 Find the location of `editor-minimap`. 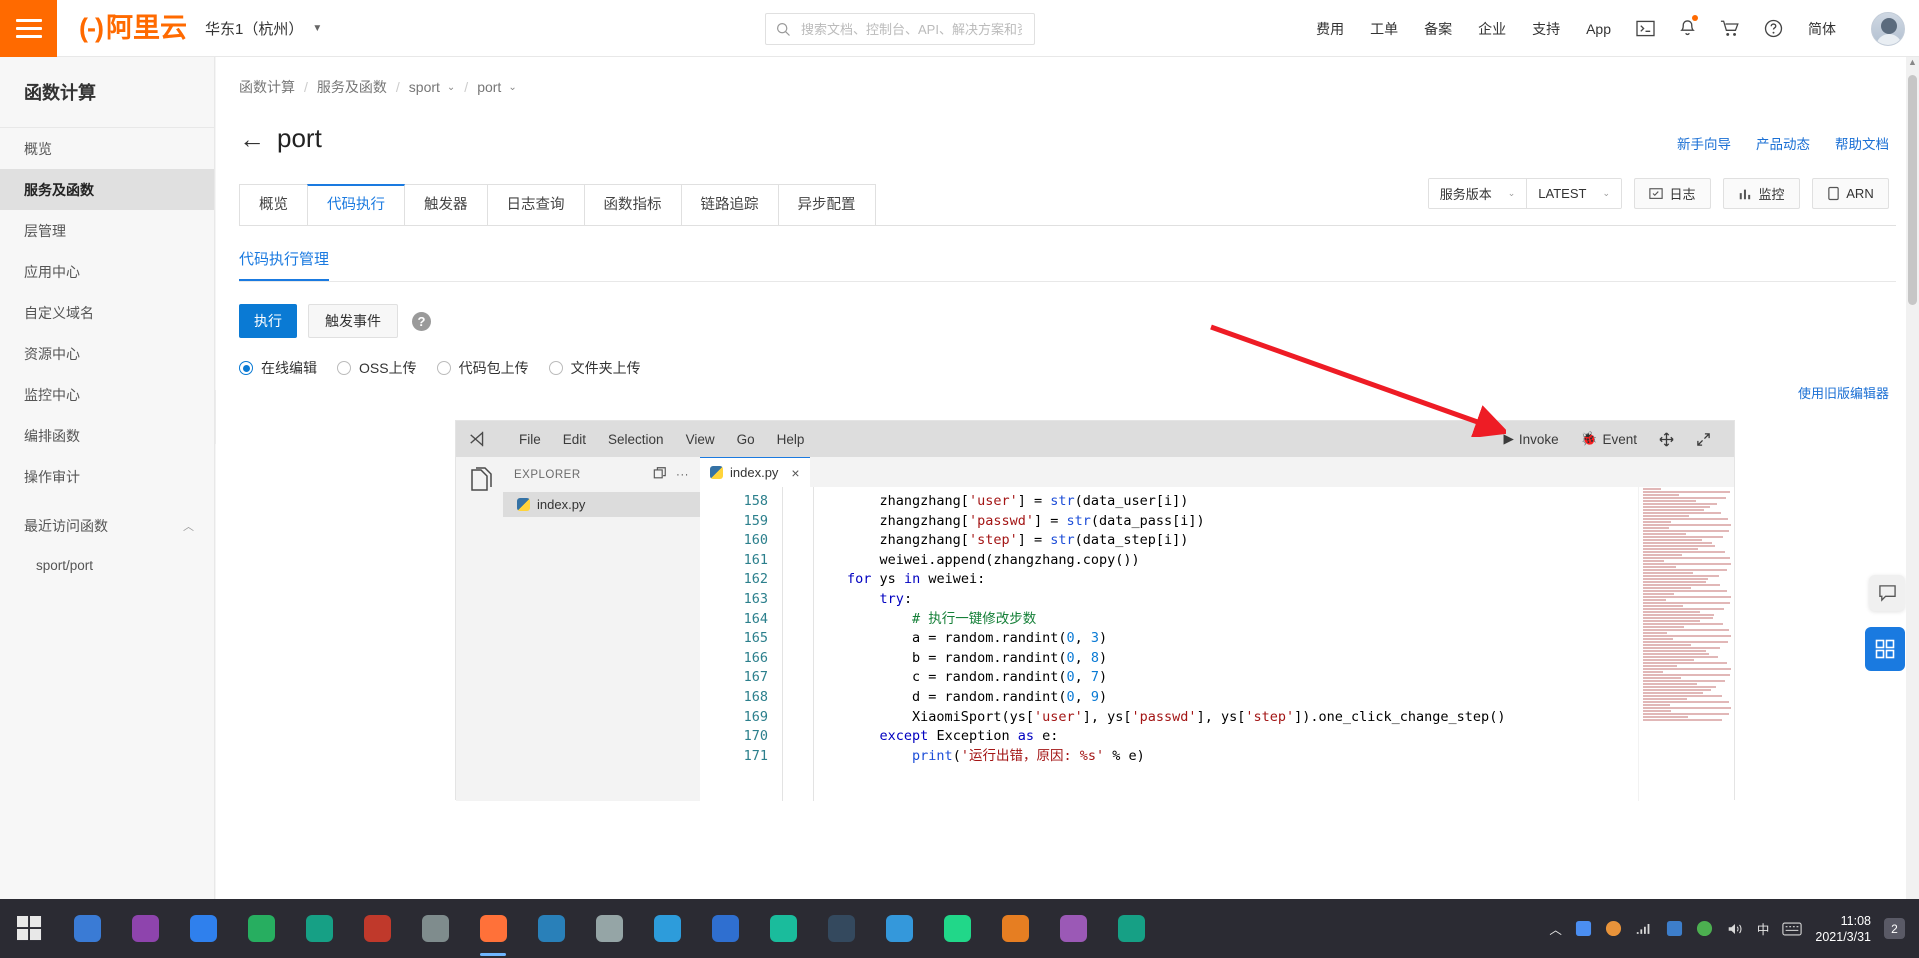

editor-minimap is located at coordinates (1686, 644).